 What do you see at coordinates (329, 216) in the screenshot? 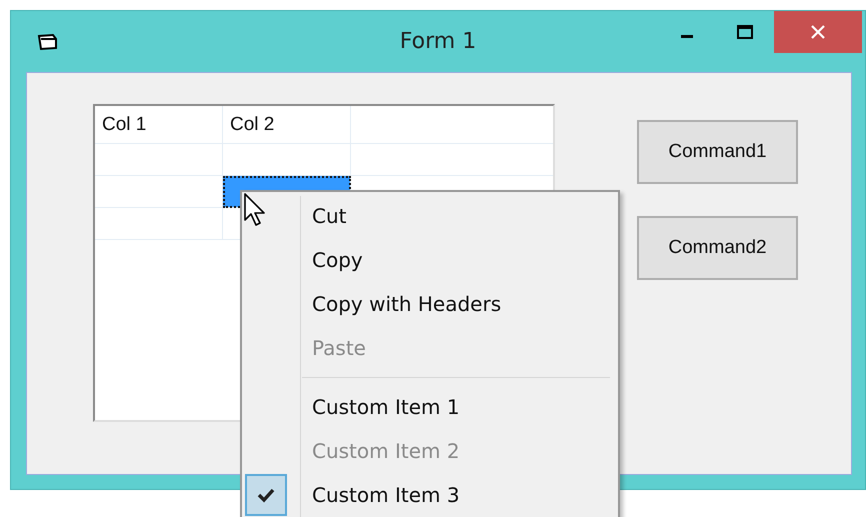
I see `menu-item: Cut` at bounding box center [329, 216].